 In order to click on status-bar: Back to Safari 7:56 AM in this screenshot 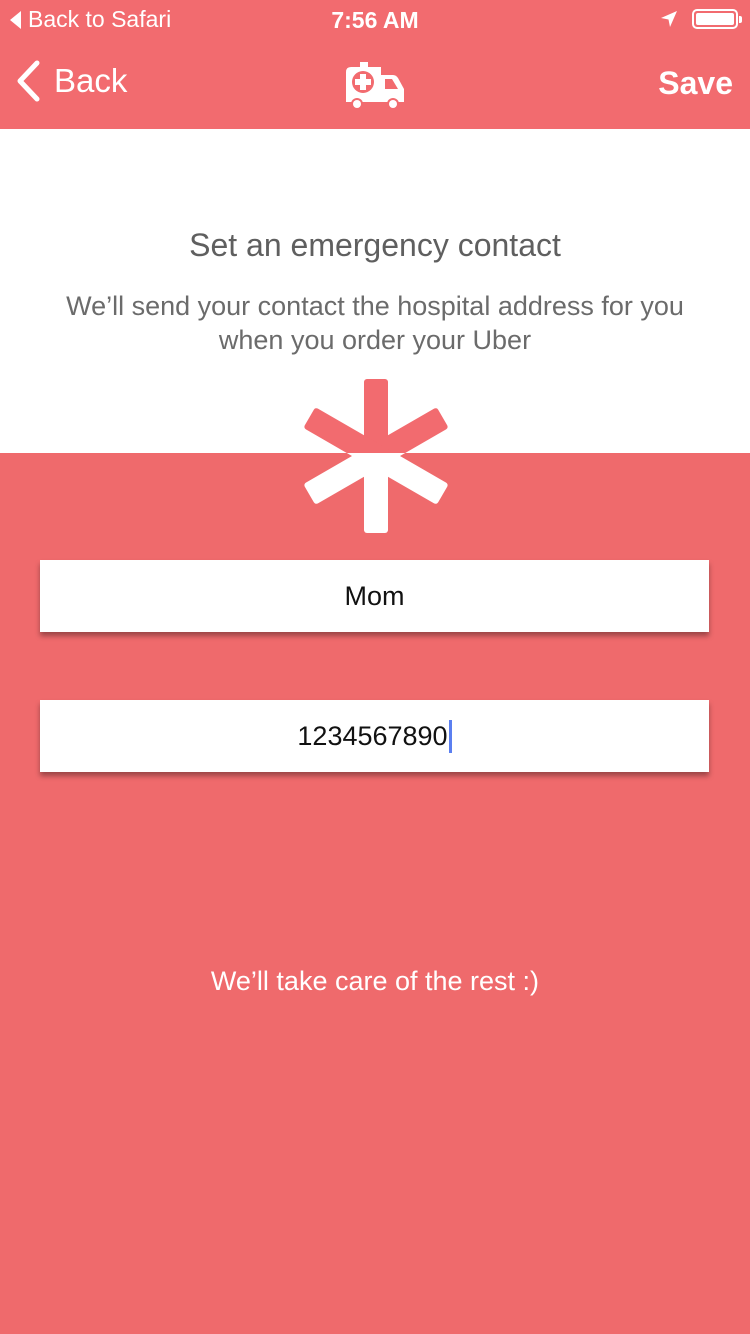, I will do `click(375, 20)`.